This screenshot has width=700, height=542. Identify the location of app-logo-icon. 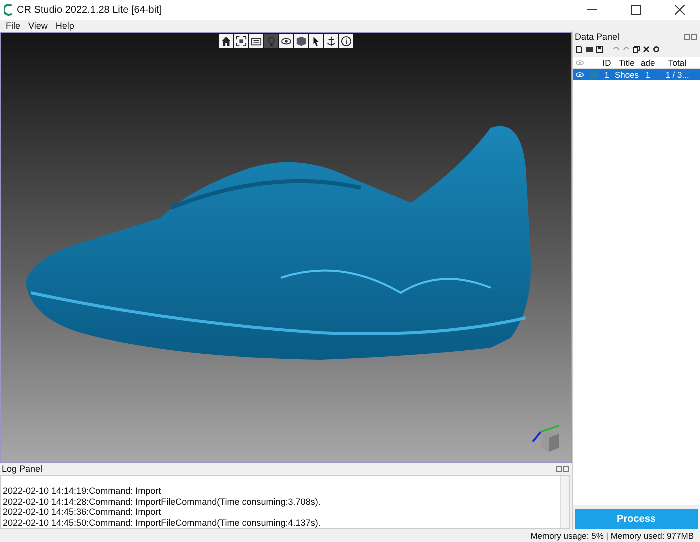
(8, 10).